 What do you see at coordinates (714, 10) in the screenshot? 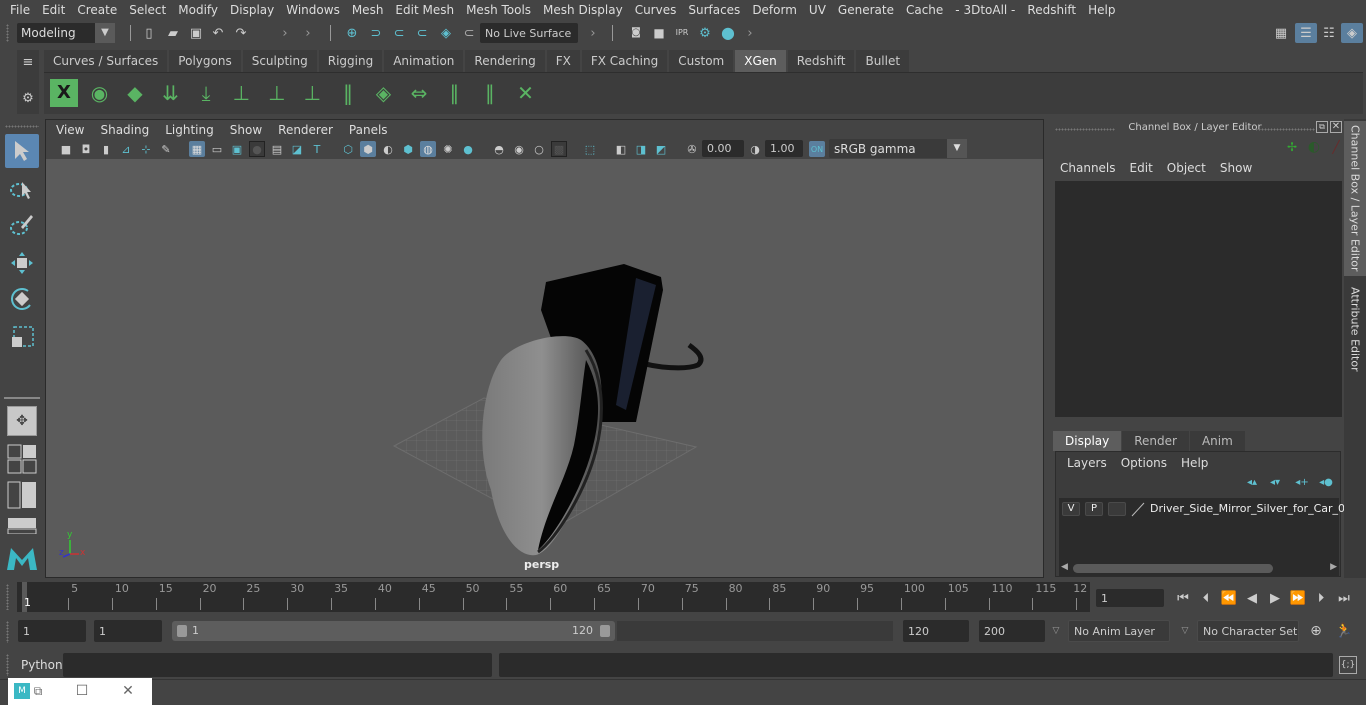
I see `menu-surfaces: Surfaces` at bounding box center [714, 10].